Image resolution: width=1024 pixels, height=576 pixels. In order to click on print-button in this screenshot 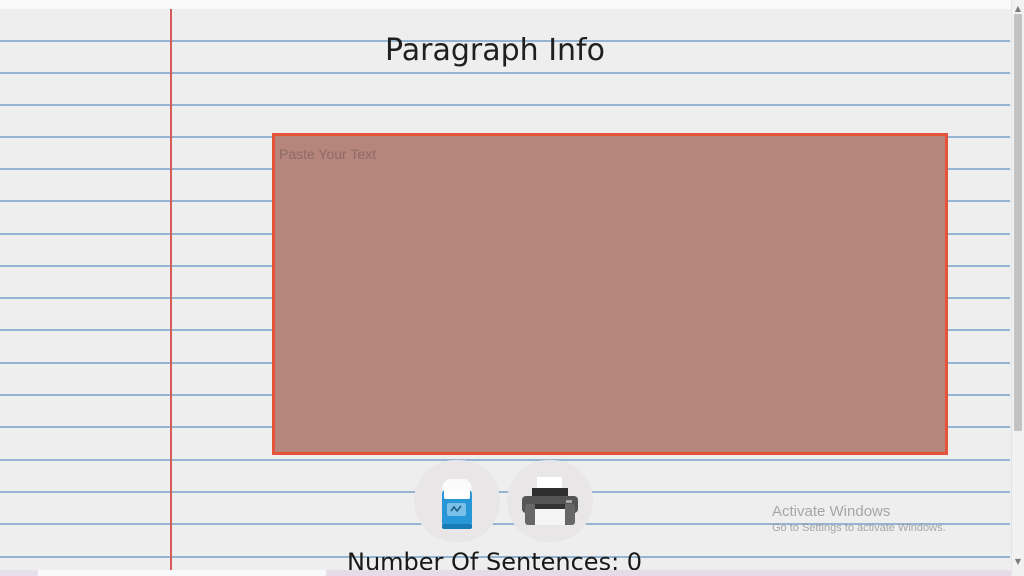, I will do `click(550, 501)`.